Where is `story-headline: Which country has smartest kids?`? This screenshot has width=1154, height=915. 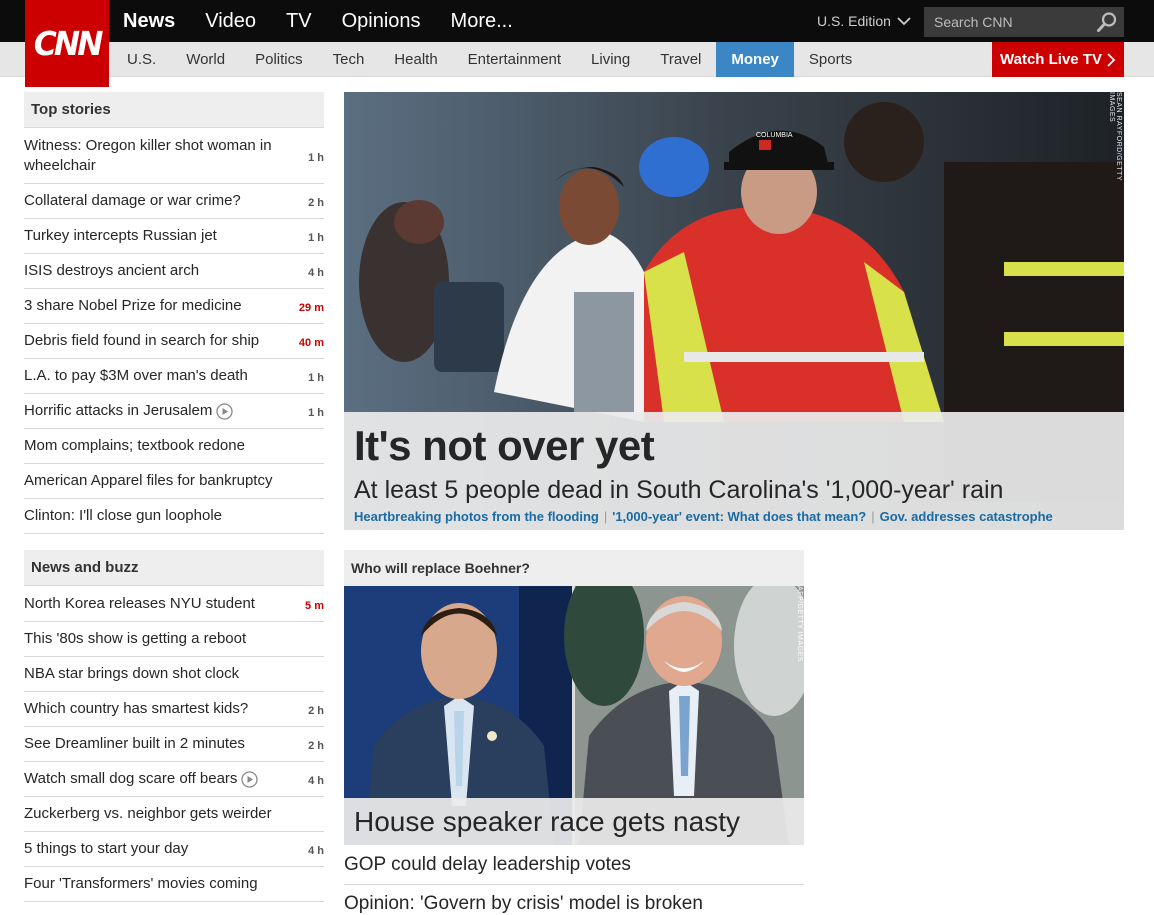
story-headline: Which country has smartest kids? is located at coordinates (136, 709).